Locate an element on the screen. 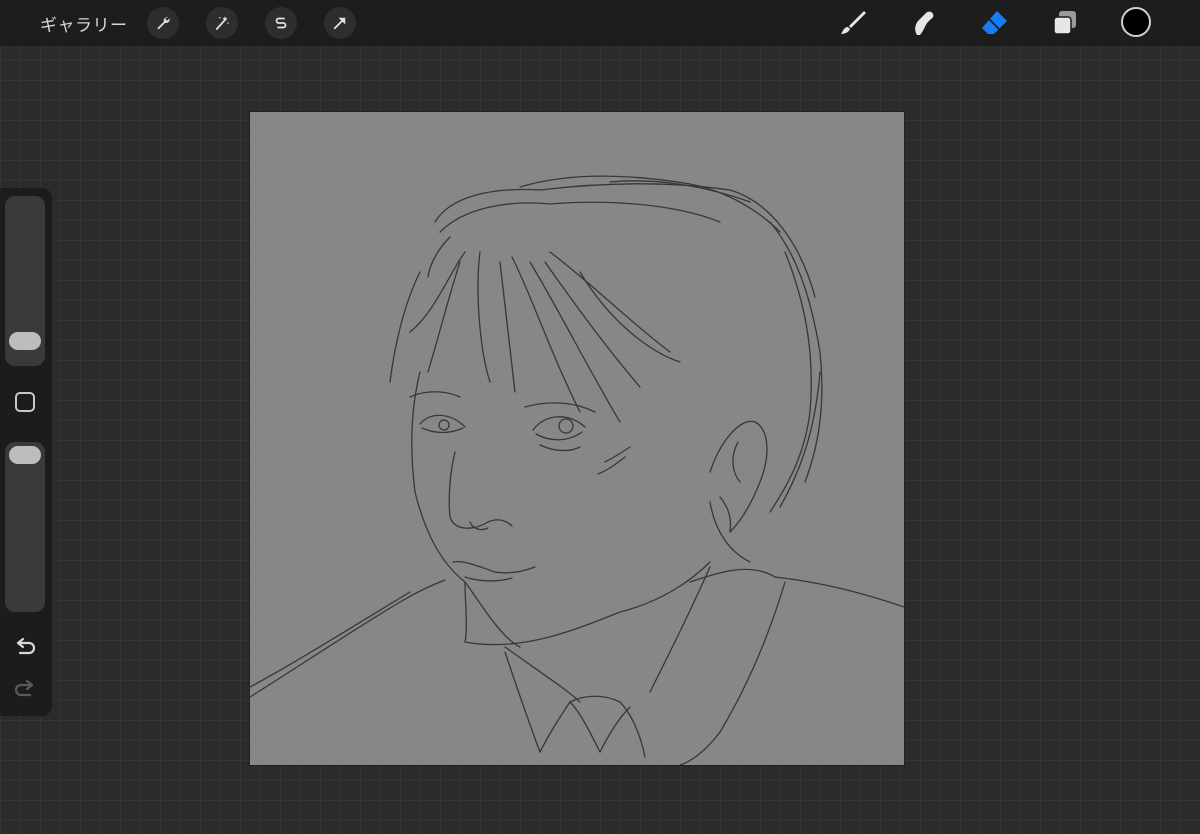 The height and width of the screenshot is (834, 1200). magic-wand-icon is located at coordinates (222, 23).